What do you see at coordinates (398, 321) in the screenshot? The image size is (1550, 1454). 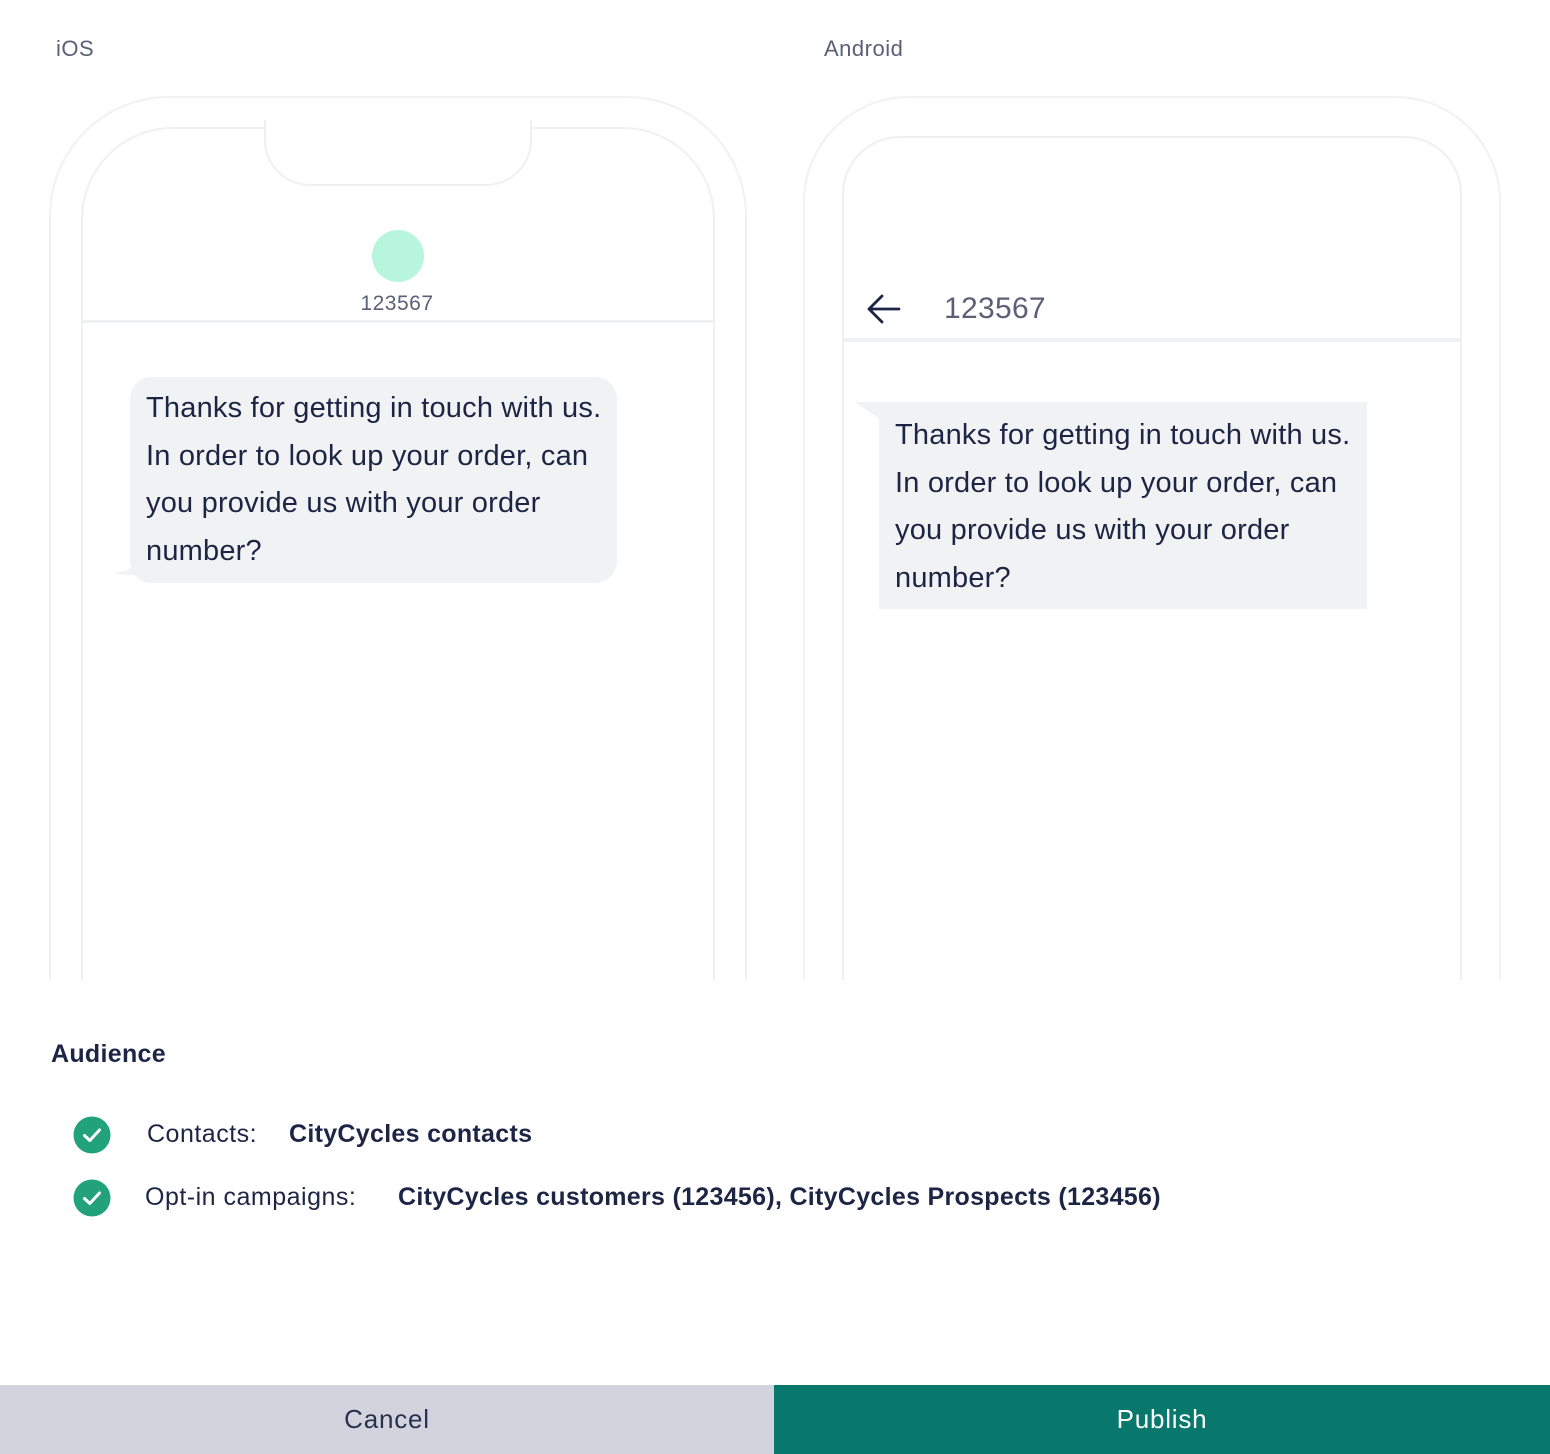 I see `ios-header-divider` at bounding box center [398, 321].